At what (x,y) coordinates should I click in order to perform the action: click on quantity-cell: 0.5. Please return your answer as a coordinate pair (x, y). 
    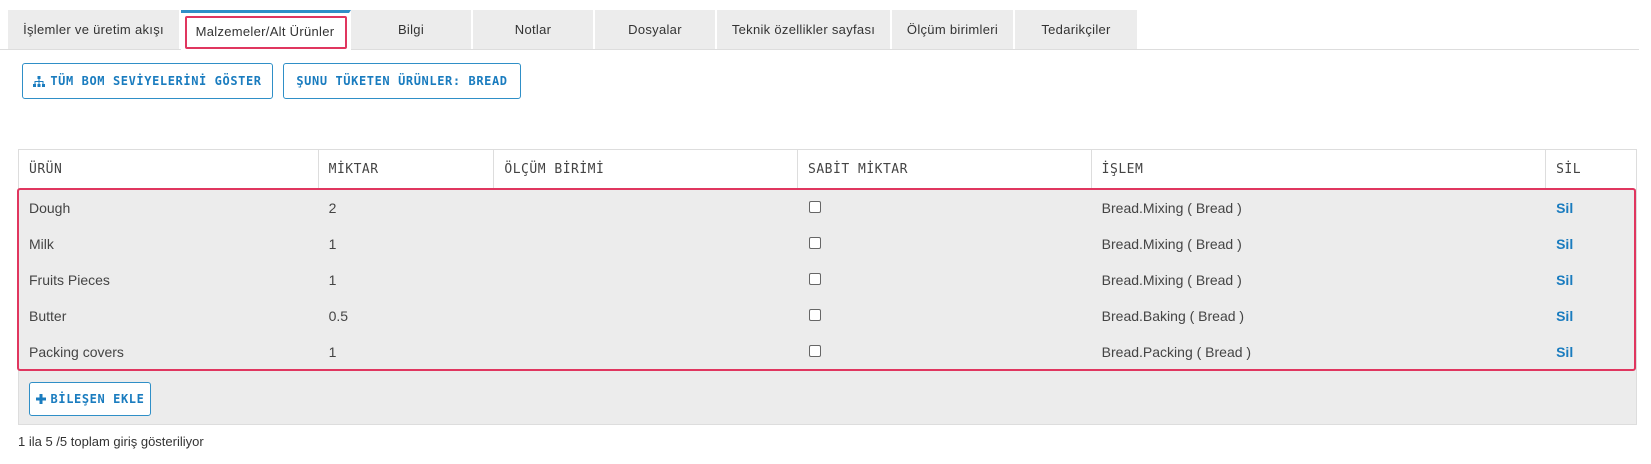
    Looking at the image, I should click on (407, 316).